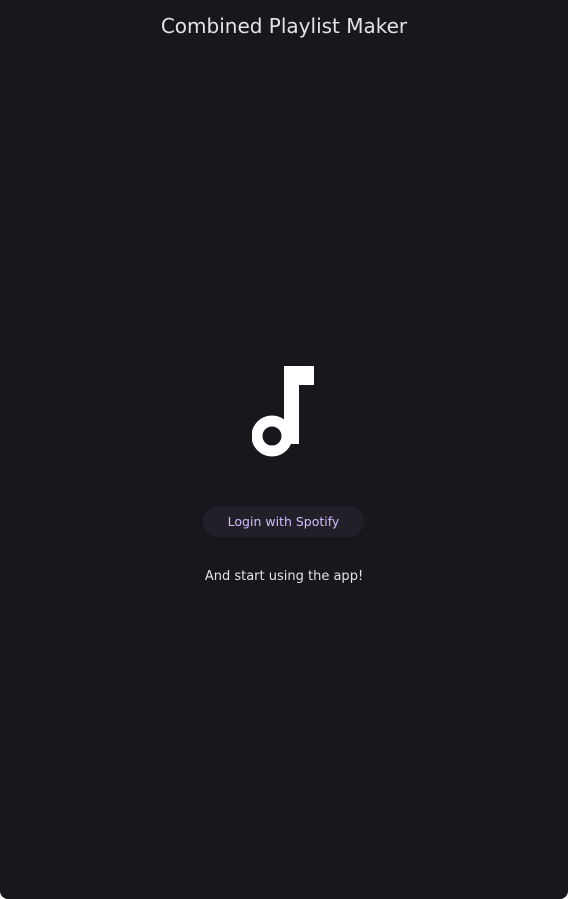  I want to click on subtitle: And start using the app!, so click(284, 576).